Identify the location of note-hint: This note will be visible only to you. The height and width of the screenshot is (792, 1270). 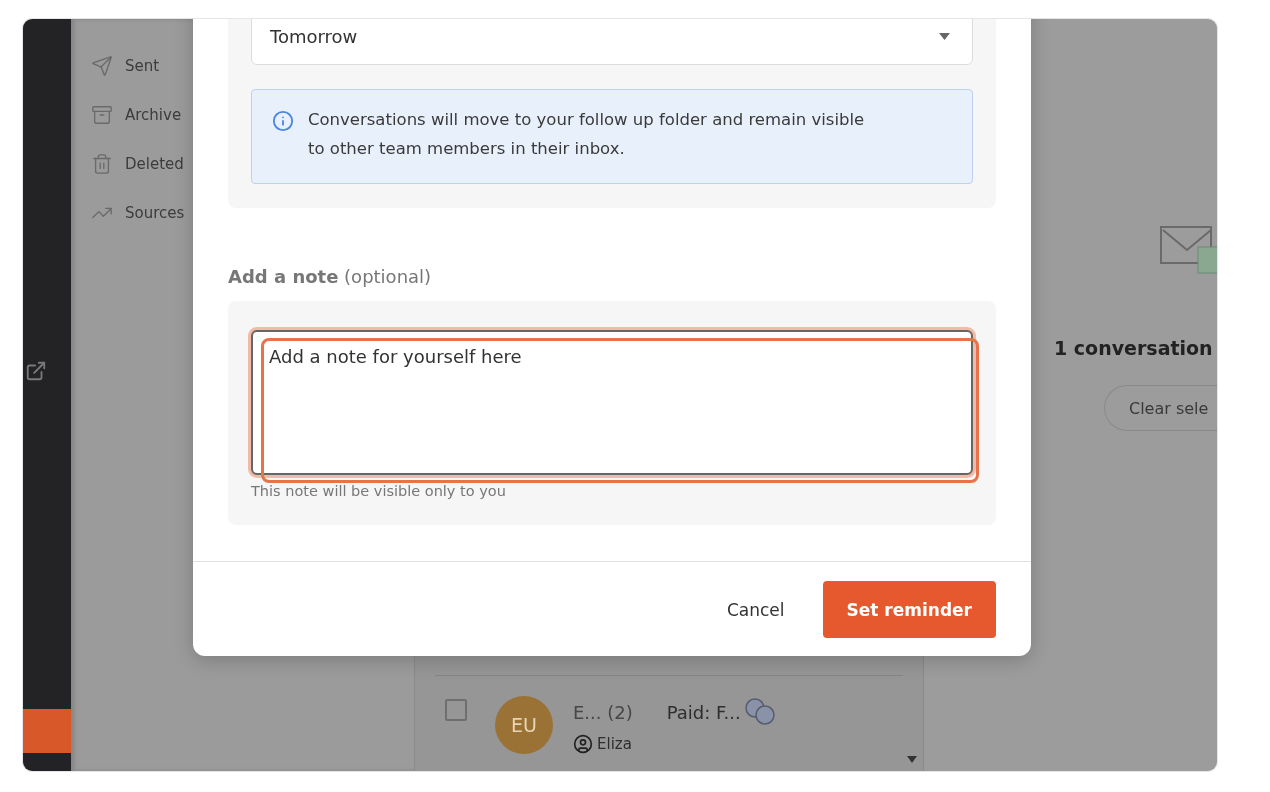
(379, 491).